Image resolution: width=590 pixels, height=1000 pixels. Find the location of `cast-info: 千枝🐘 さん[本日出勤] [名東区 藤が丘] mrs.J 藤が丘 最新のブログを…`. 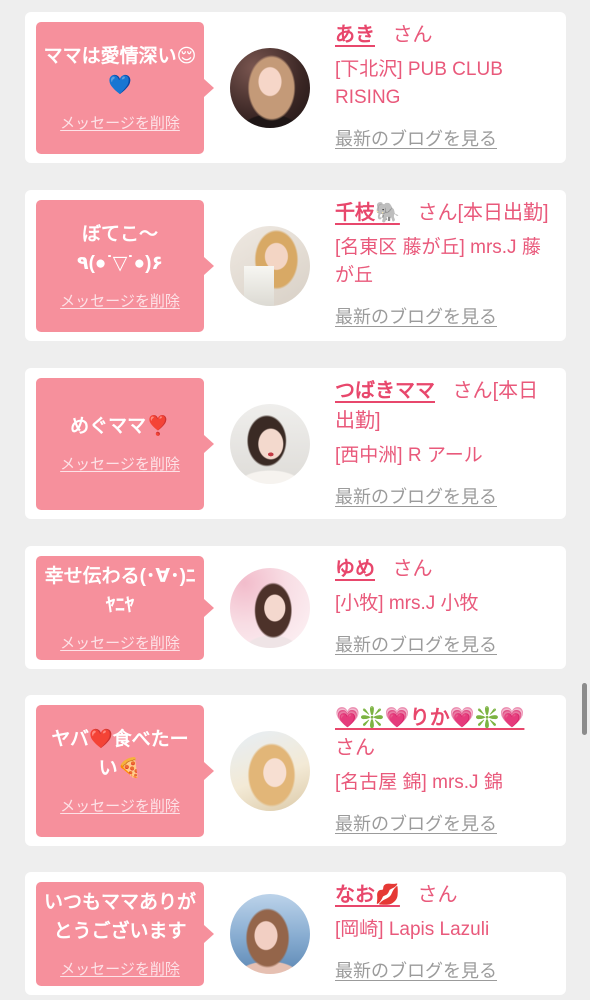

cast-info: 千枝🐘 さん[本日出勤] [名東区 藤が丘] mrs.J 藤が丘 最新のブログを… is located at coordinates (445, 265).